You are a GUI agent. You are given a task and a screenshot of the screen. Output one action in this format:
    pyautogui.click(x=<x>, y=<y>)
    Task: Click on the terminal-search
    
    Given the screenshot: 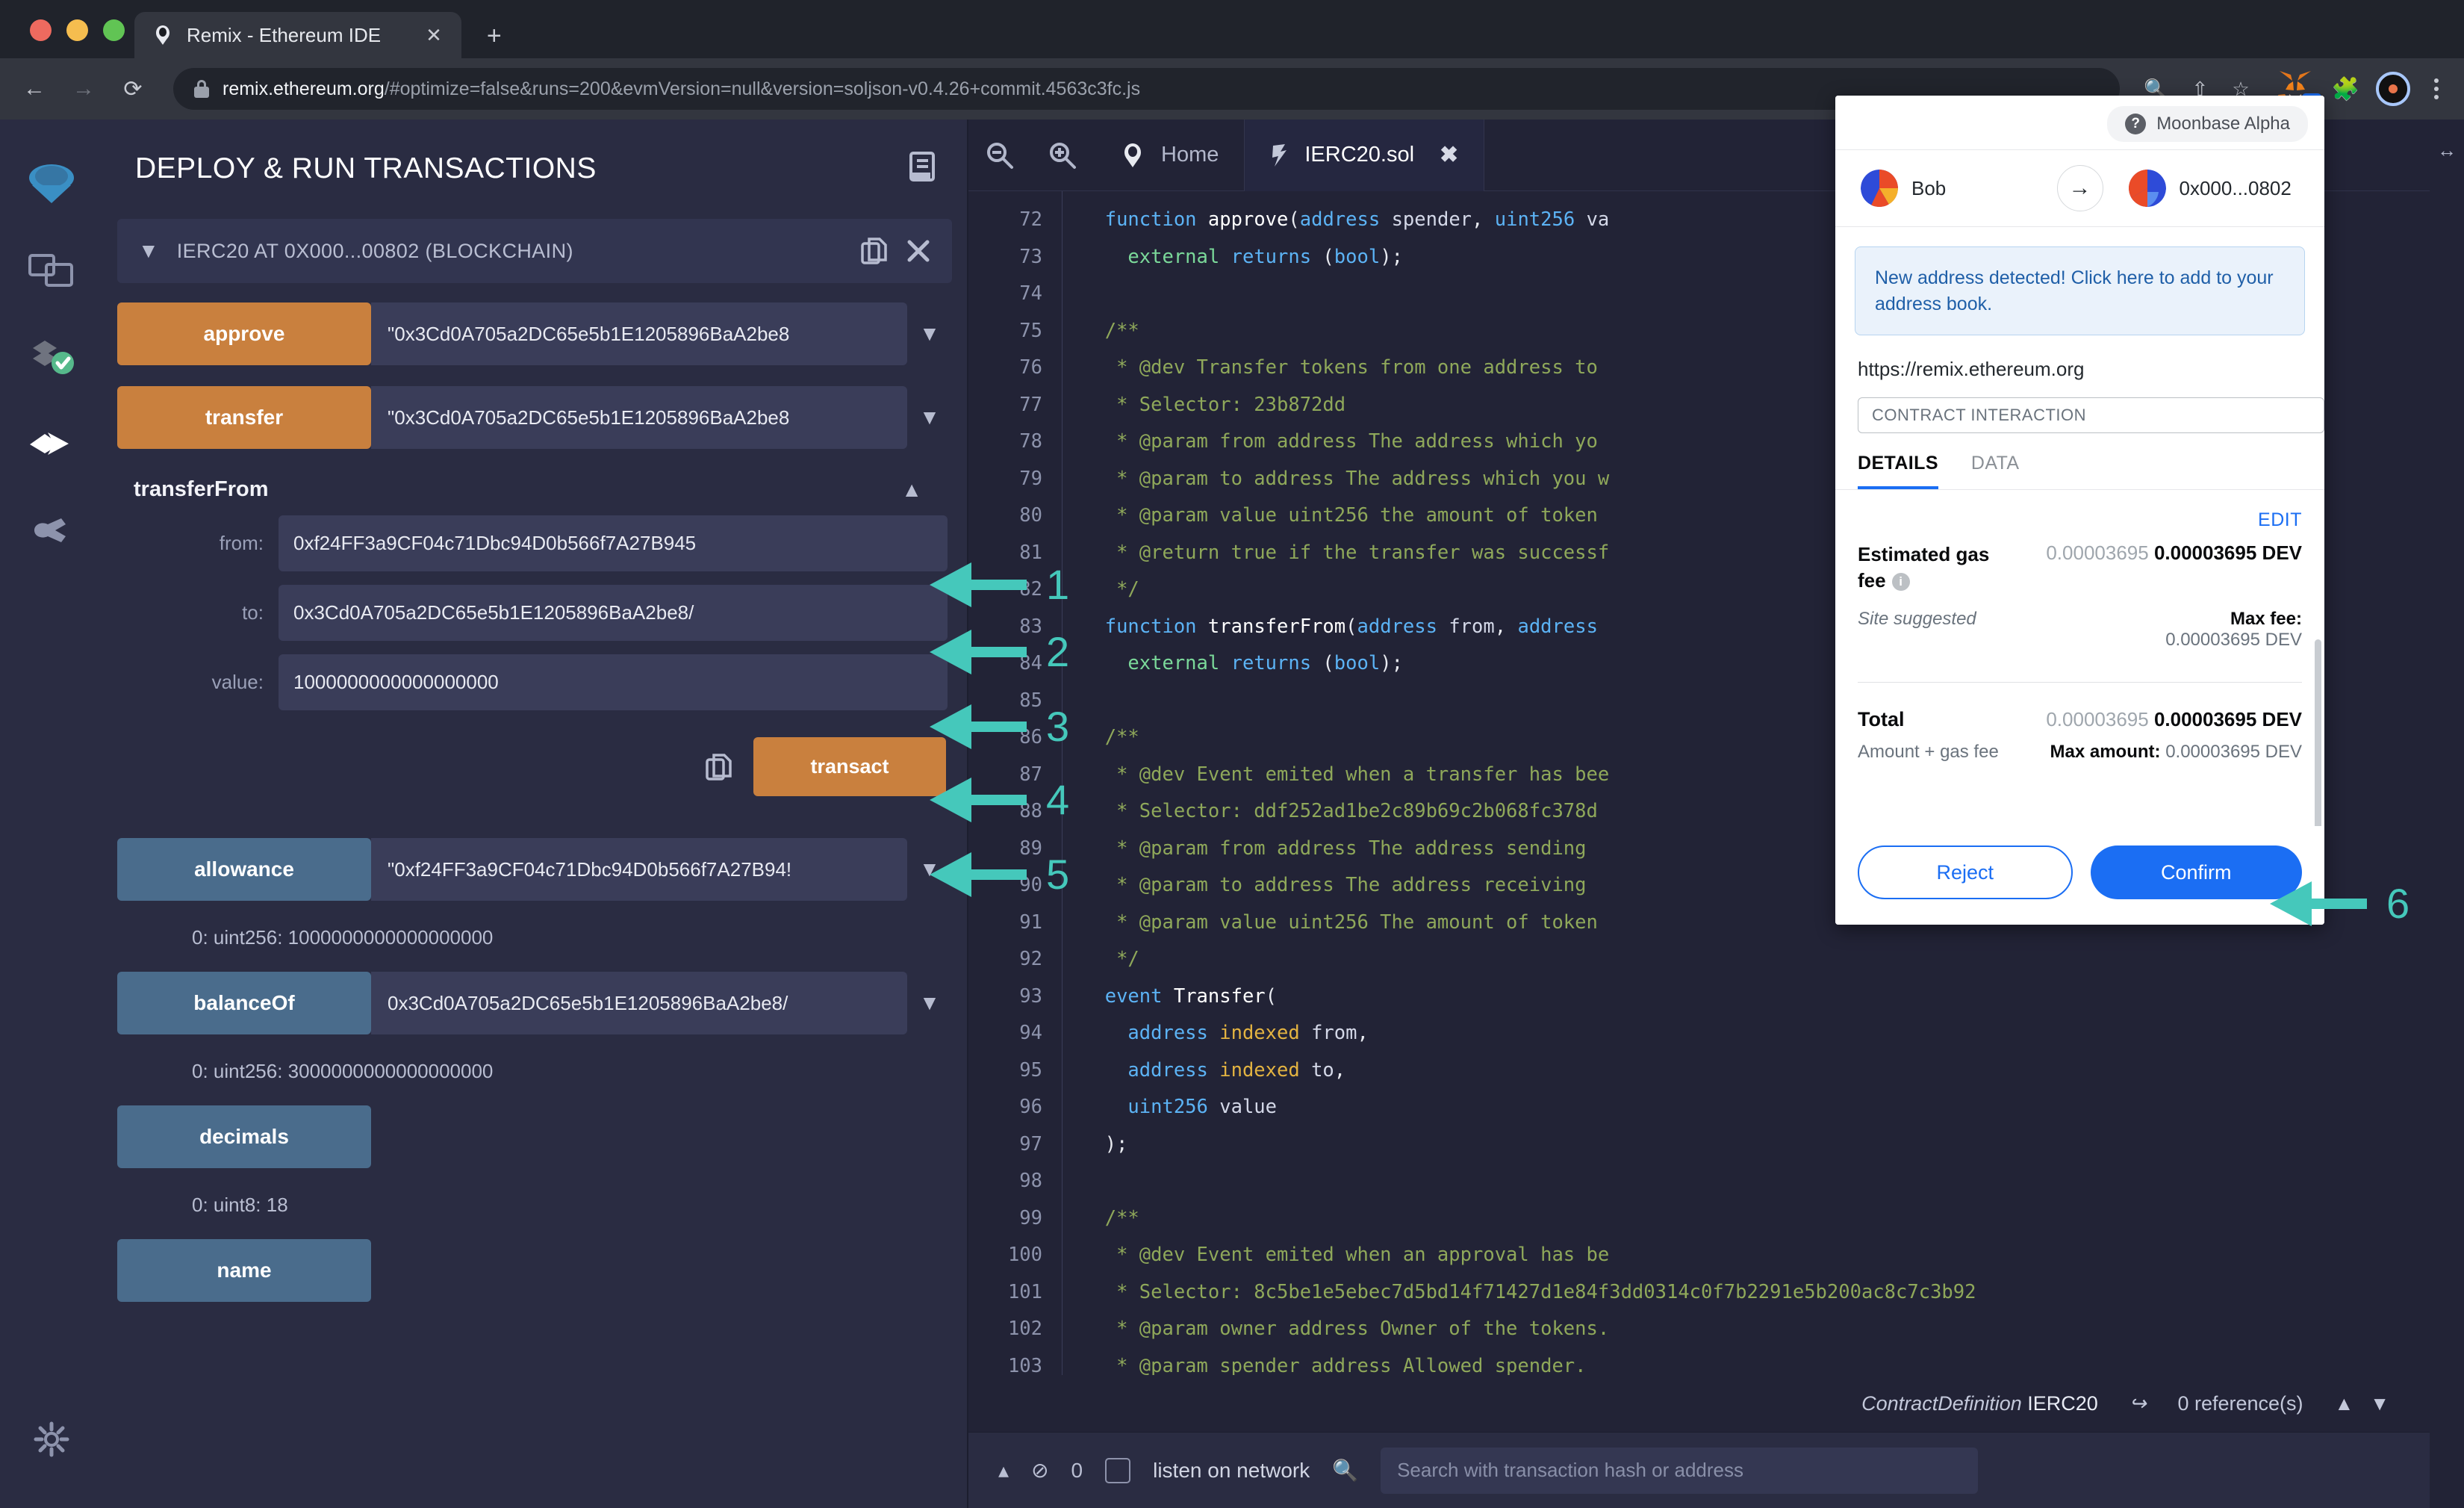 What is the action you would take?
    pyautogui.click(x=1680, y=1470)
    